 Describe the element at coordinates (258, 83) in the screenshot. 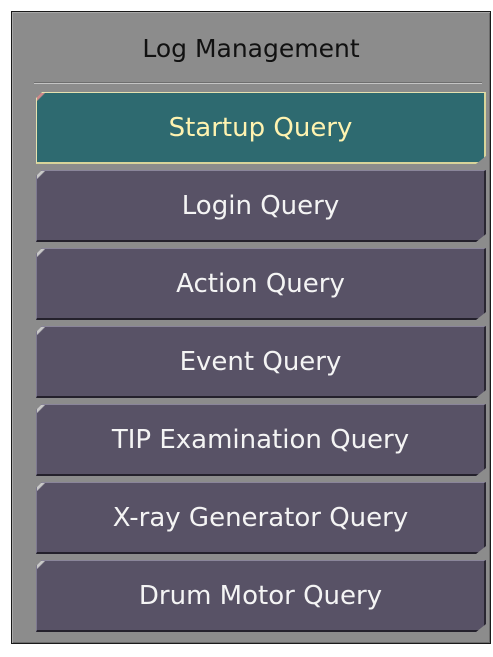

I see `title-divider` at that location.